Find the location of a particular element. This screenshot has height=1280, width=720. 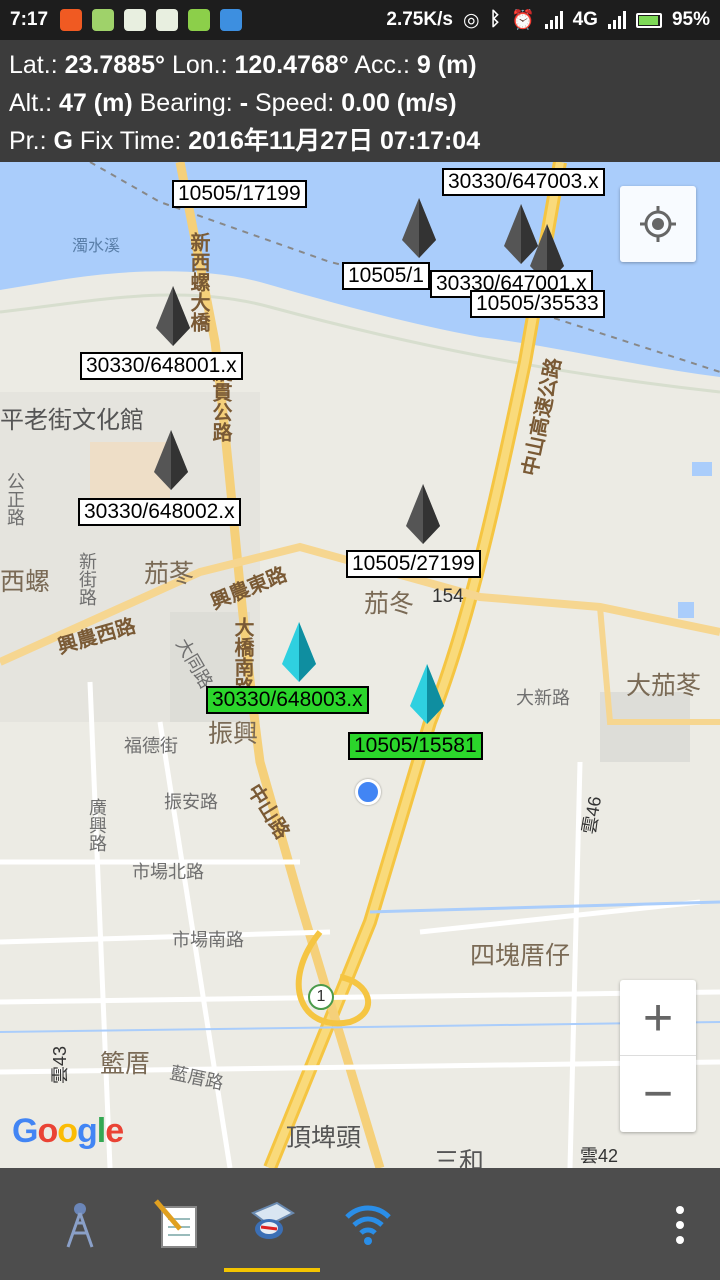

mi-app-icon is located at coordinates (71, 20).